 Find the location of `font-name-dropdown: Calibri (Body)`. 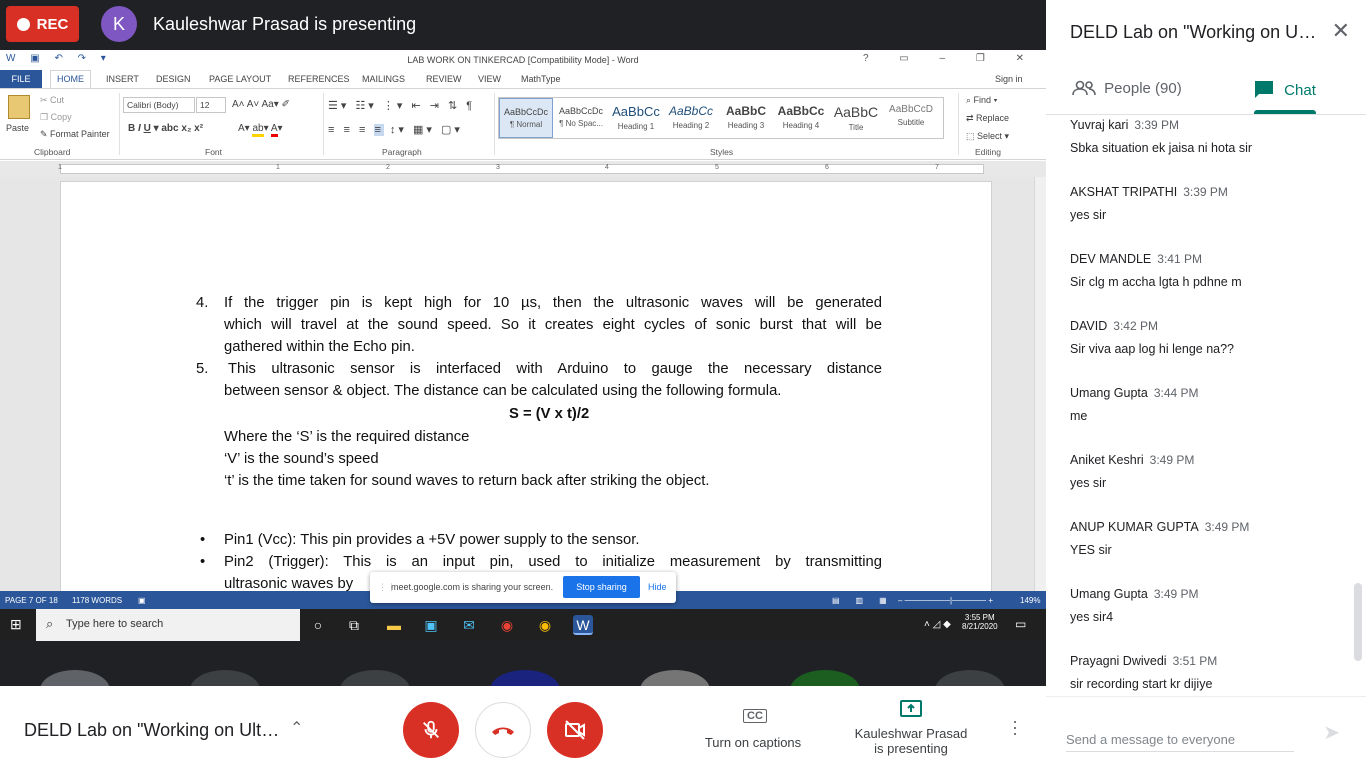

font-name-dropdown: Calibri (Body) is located at coordinates (159, 105).